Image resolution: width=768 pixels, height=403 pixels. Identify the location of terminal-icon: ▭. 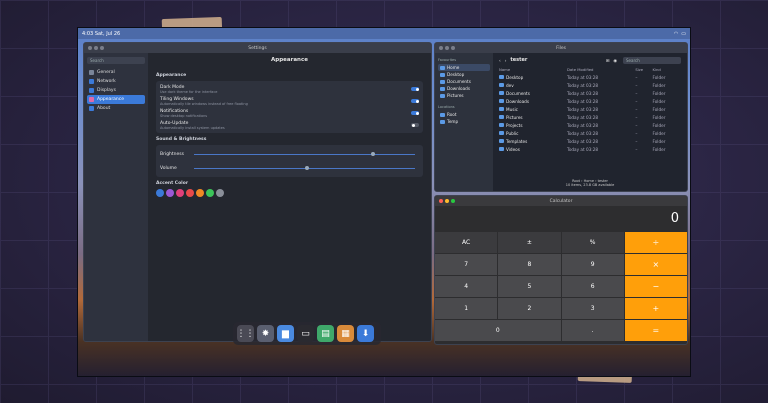
(305, 333).